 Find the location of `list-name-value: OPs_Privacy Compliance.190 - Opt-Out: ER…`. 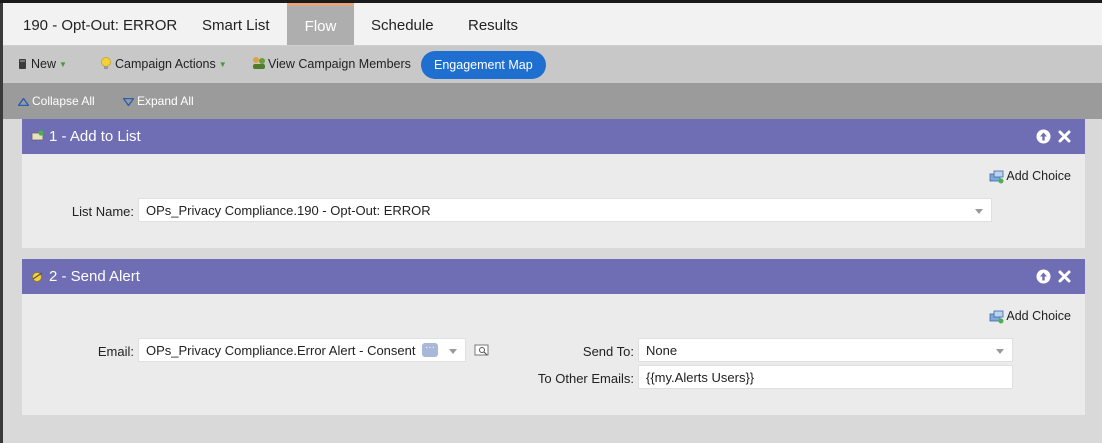

list-name-value: OPs_Privacy Compliance.190 - Opt-Out: ER… is located at coordinates (288, 210).